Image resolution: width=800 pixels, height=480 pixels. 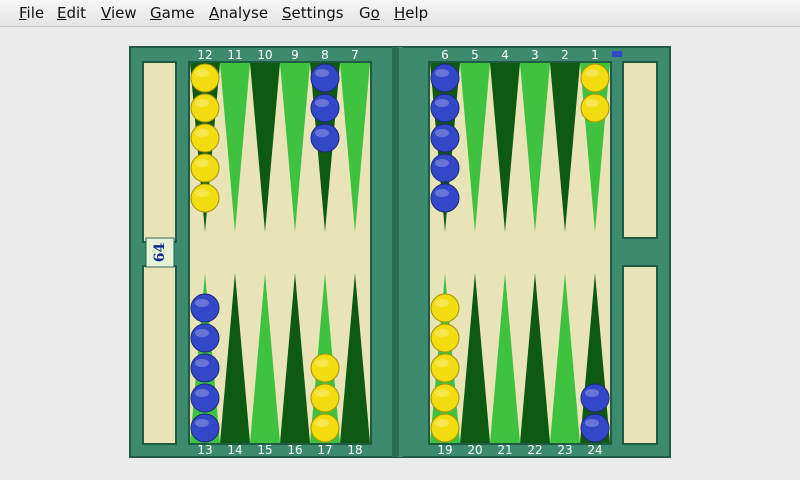 What do you see at coordinates (160, 253) in the screenshot?
I see `doubling-cube-value: 64` at bounding box center [160, 253].